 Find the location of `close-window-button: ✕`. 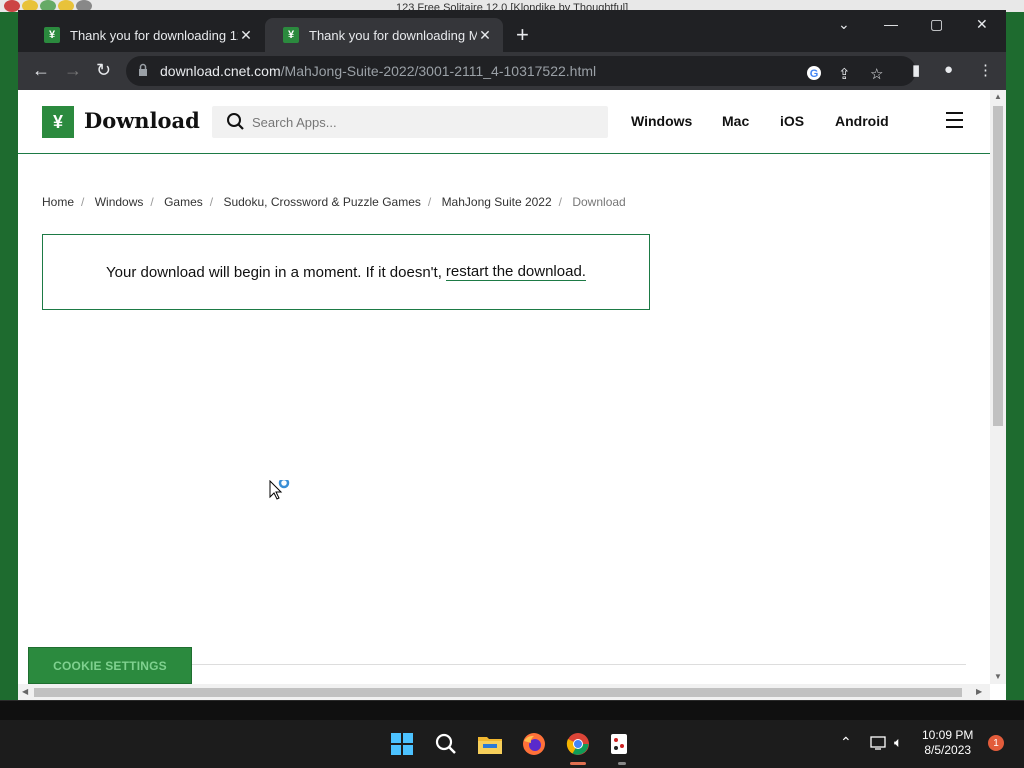

close-window-button: ✕ is located at coordinates (982, 24).